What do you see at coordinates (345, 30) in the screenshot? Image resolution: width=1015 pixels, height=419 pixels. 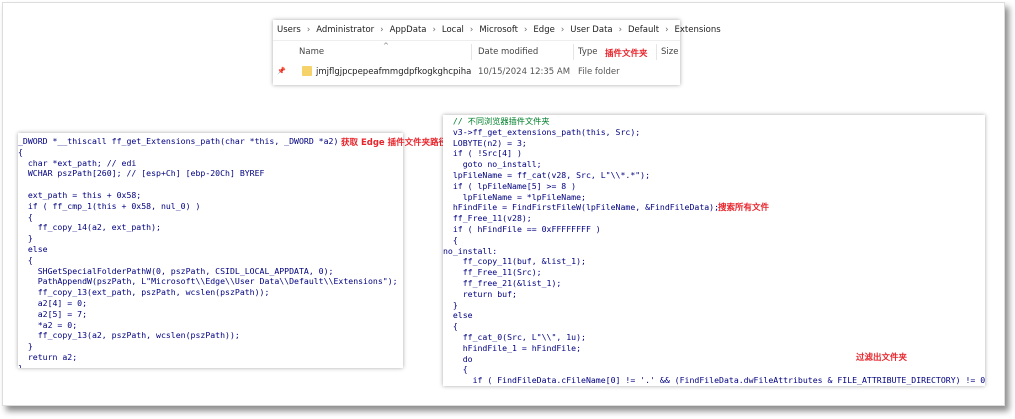 I see `breadcrumb-item: Administrator` at bounding box center [345, 30].